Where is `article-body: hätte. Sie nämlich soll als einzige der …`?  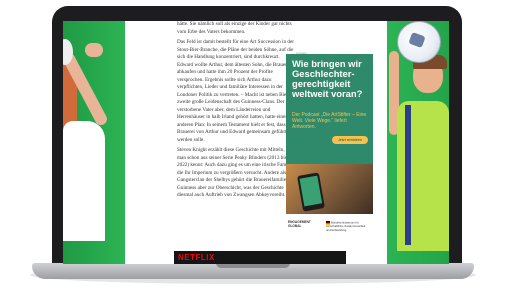
article-body: hätte. Sie nämlich soll als einzige der … is located at coordinates (237, 112).